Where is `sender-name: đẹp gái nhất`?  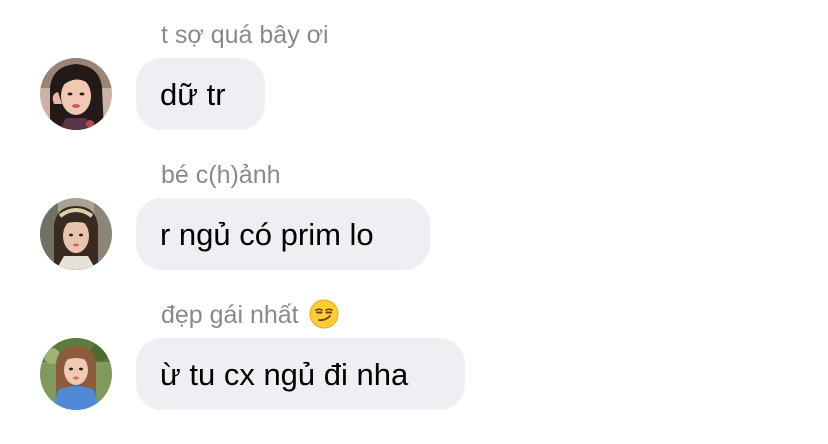 sender-name: đẹp gái nhất is located at coordinates (250, 314).